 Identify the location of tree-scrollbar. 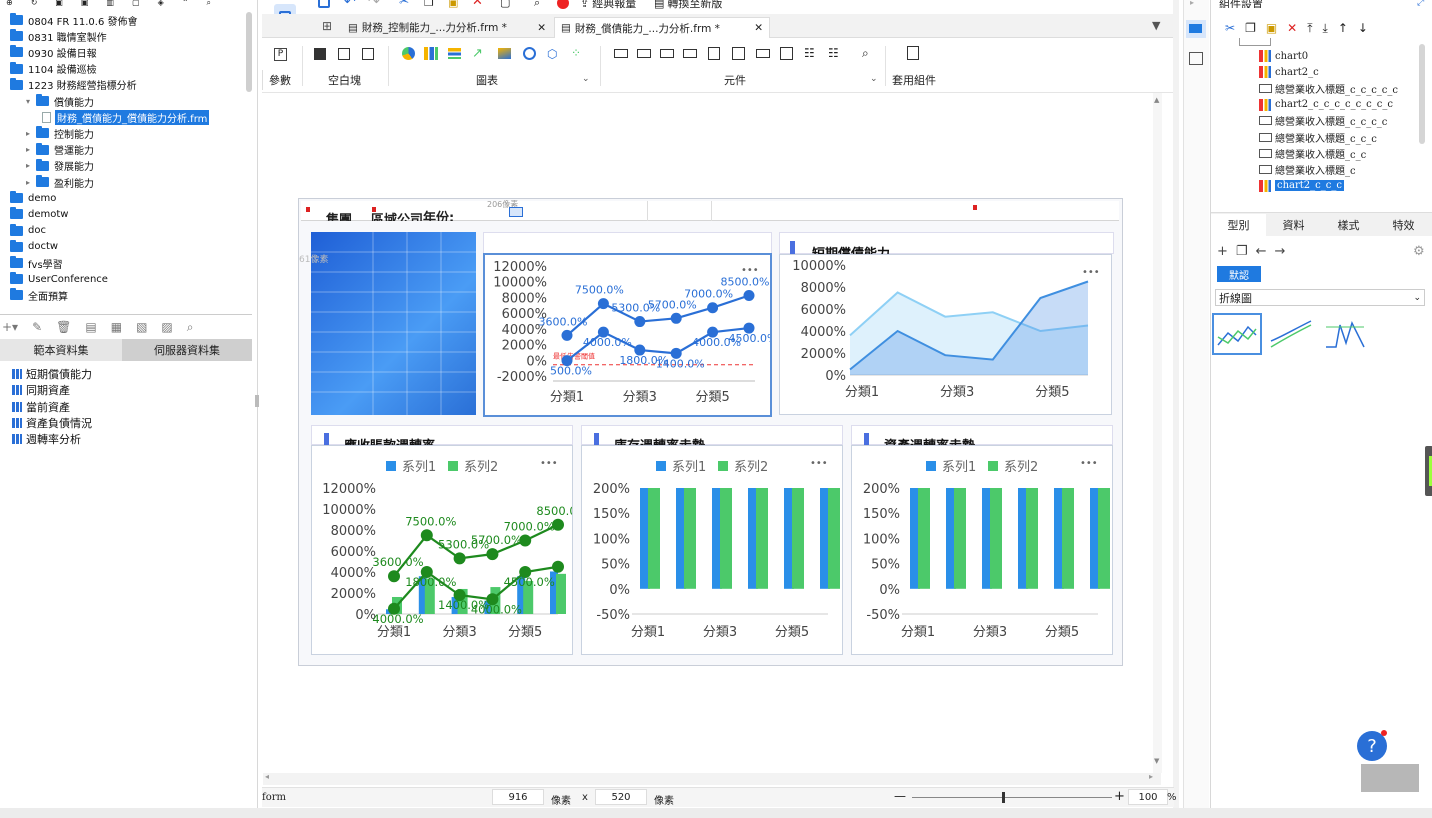
(249, 52).